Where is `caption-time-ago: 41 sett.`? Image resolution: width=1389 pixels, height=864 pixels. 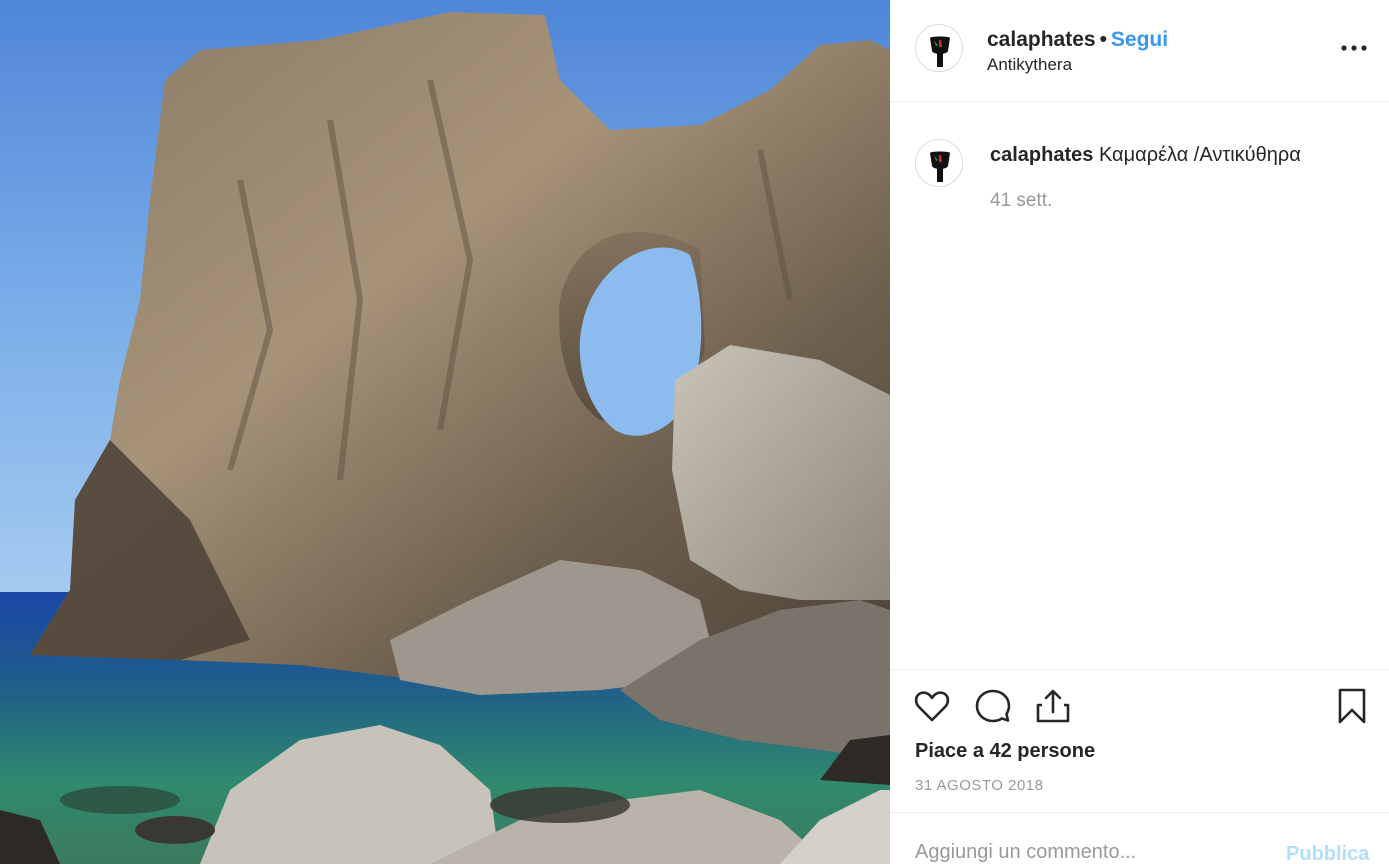 caption-time-ago: 41 sett. is located at coordinates (1021, 201).